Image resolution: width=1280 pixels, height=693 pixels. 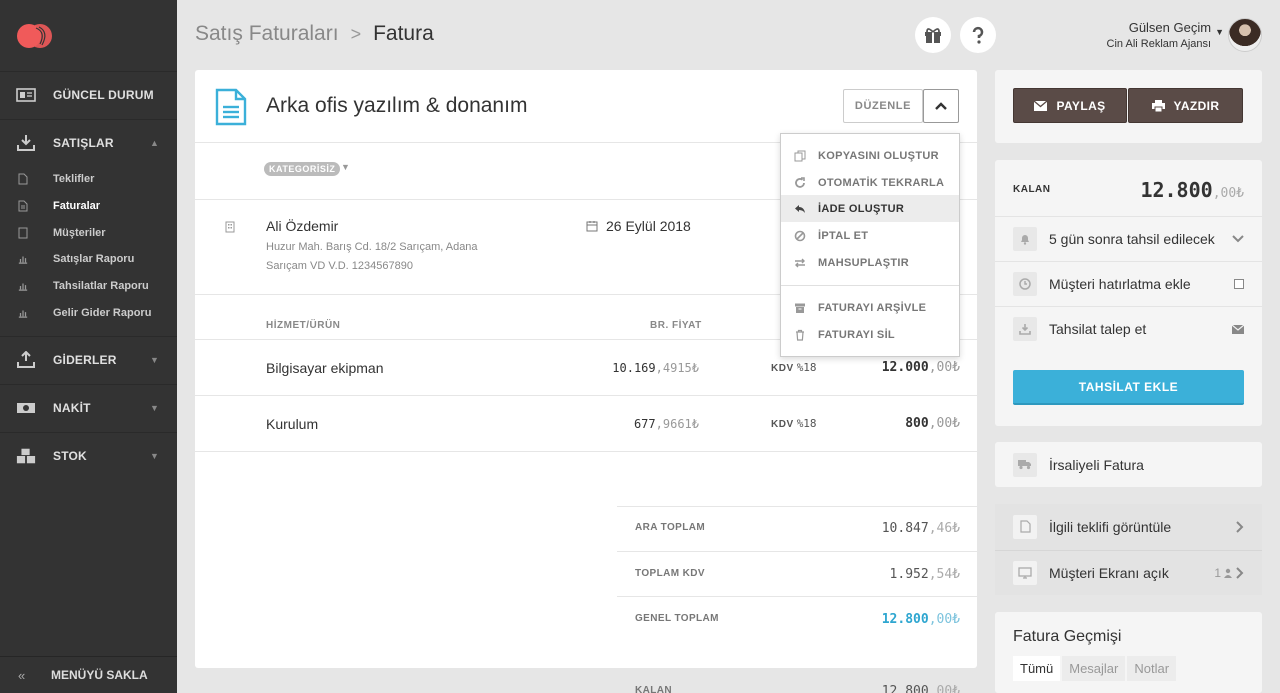 I want to click on reminder-checkbox, so click(x=1239, y=284).